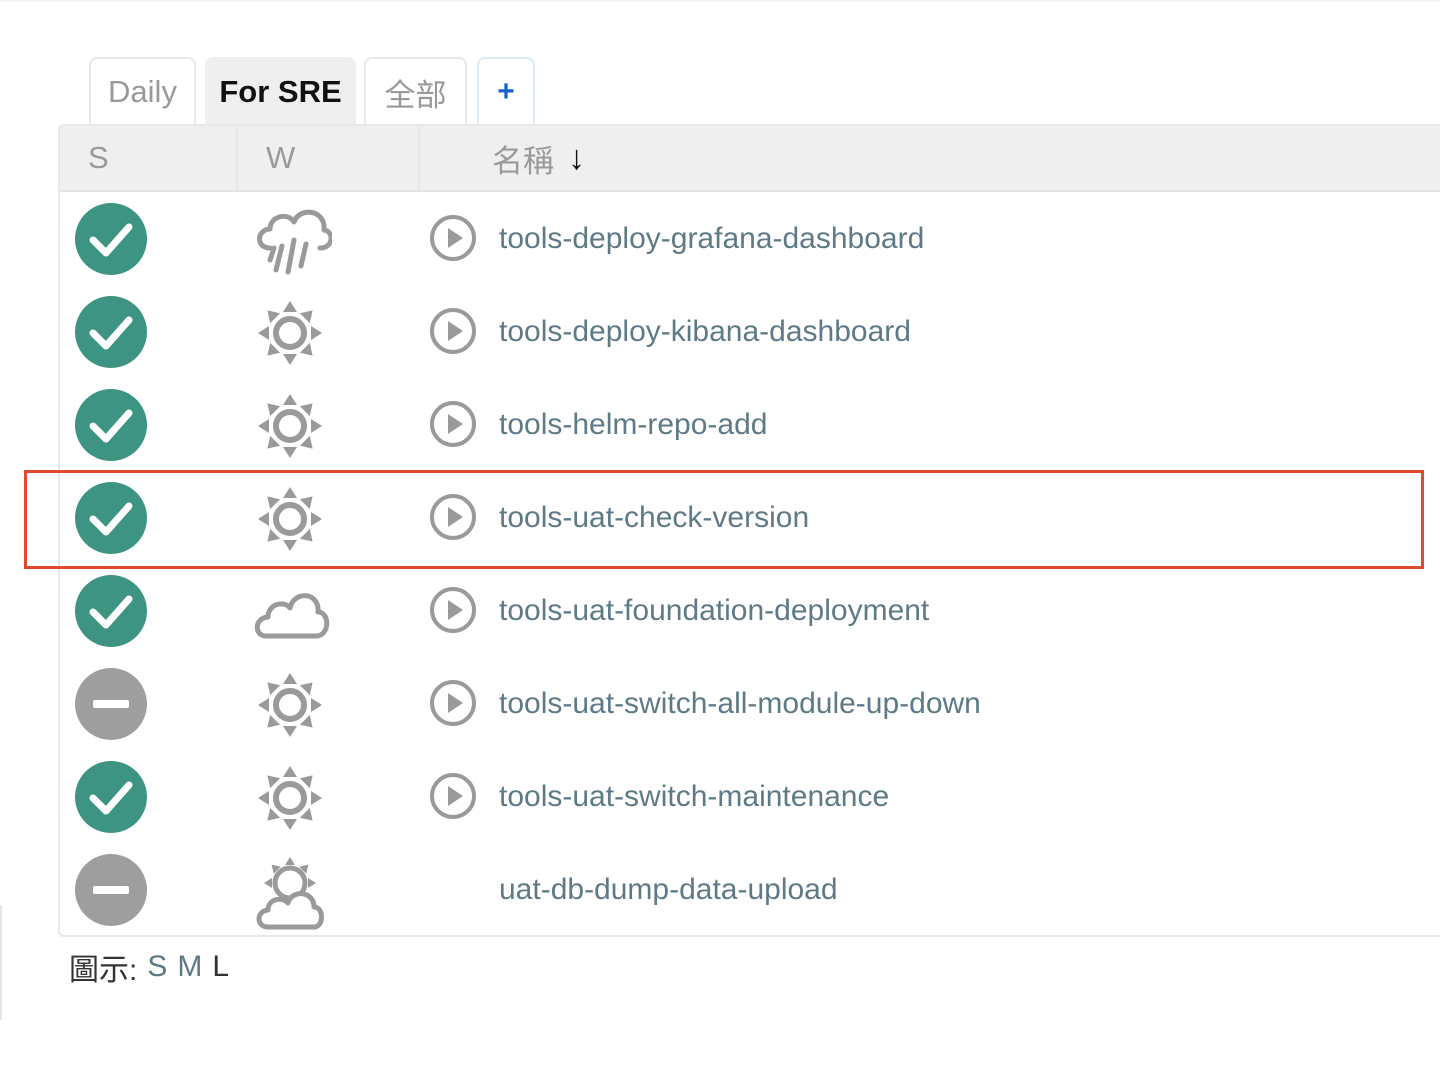 Image resolution: width=1440 pixels, height=1074 pixels. Describe the element at coordinates (740, 703) in the screenshot. I see `job-name-link: tools-uat-switch-all-module-up-down` at that location.